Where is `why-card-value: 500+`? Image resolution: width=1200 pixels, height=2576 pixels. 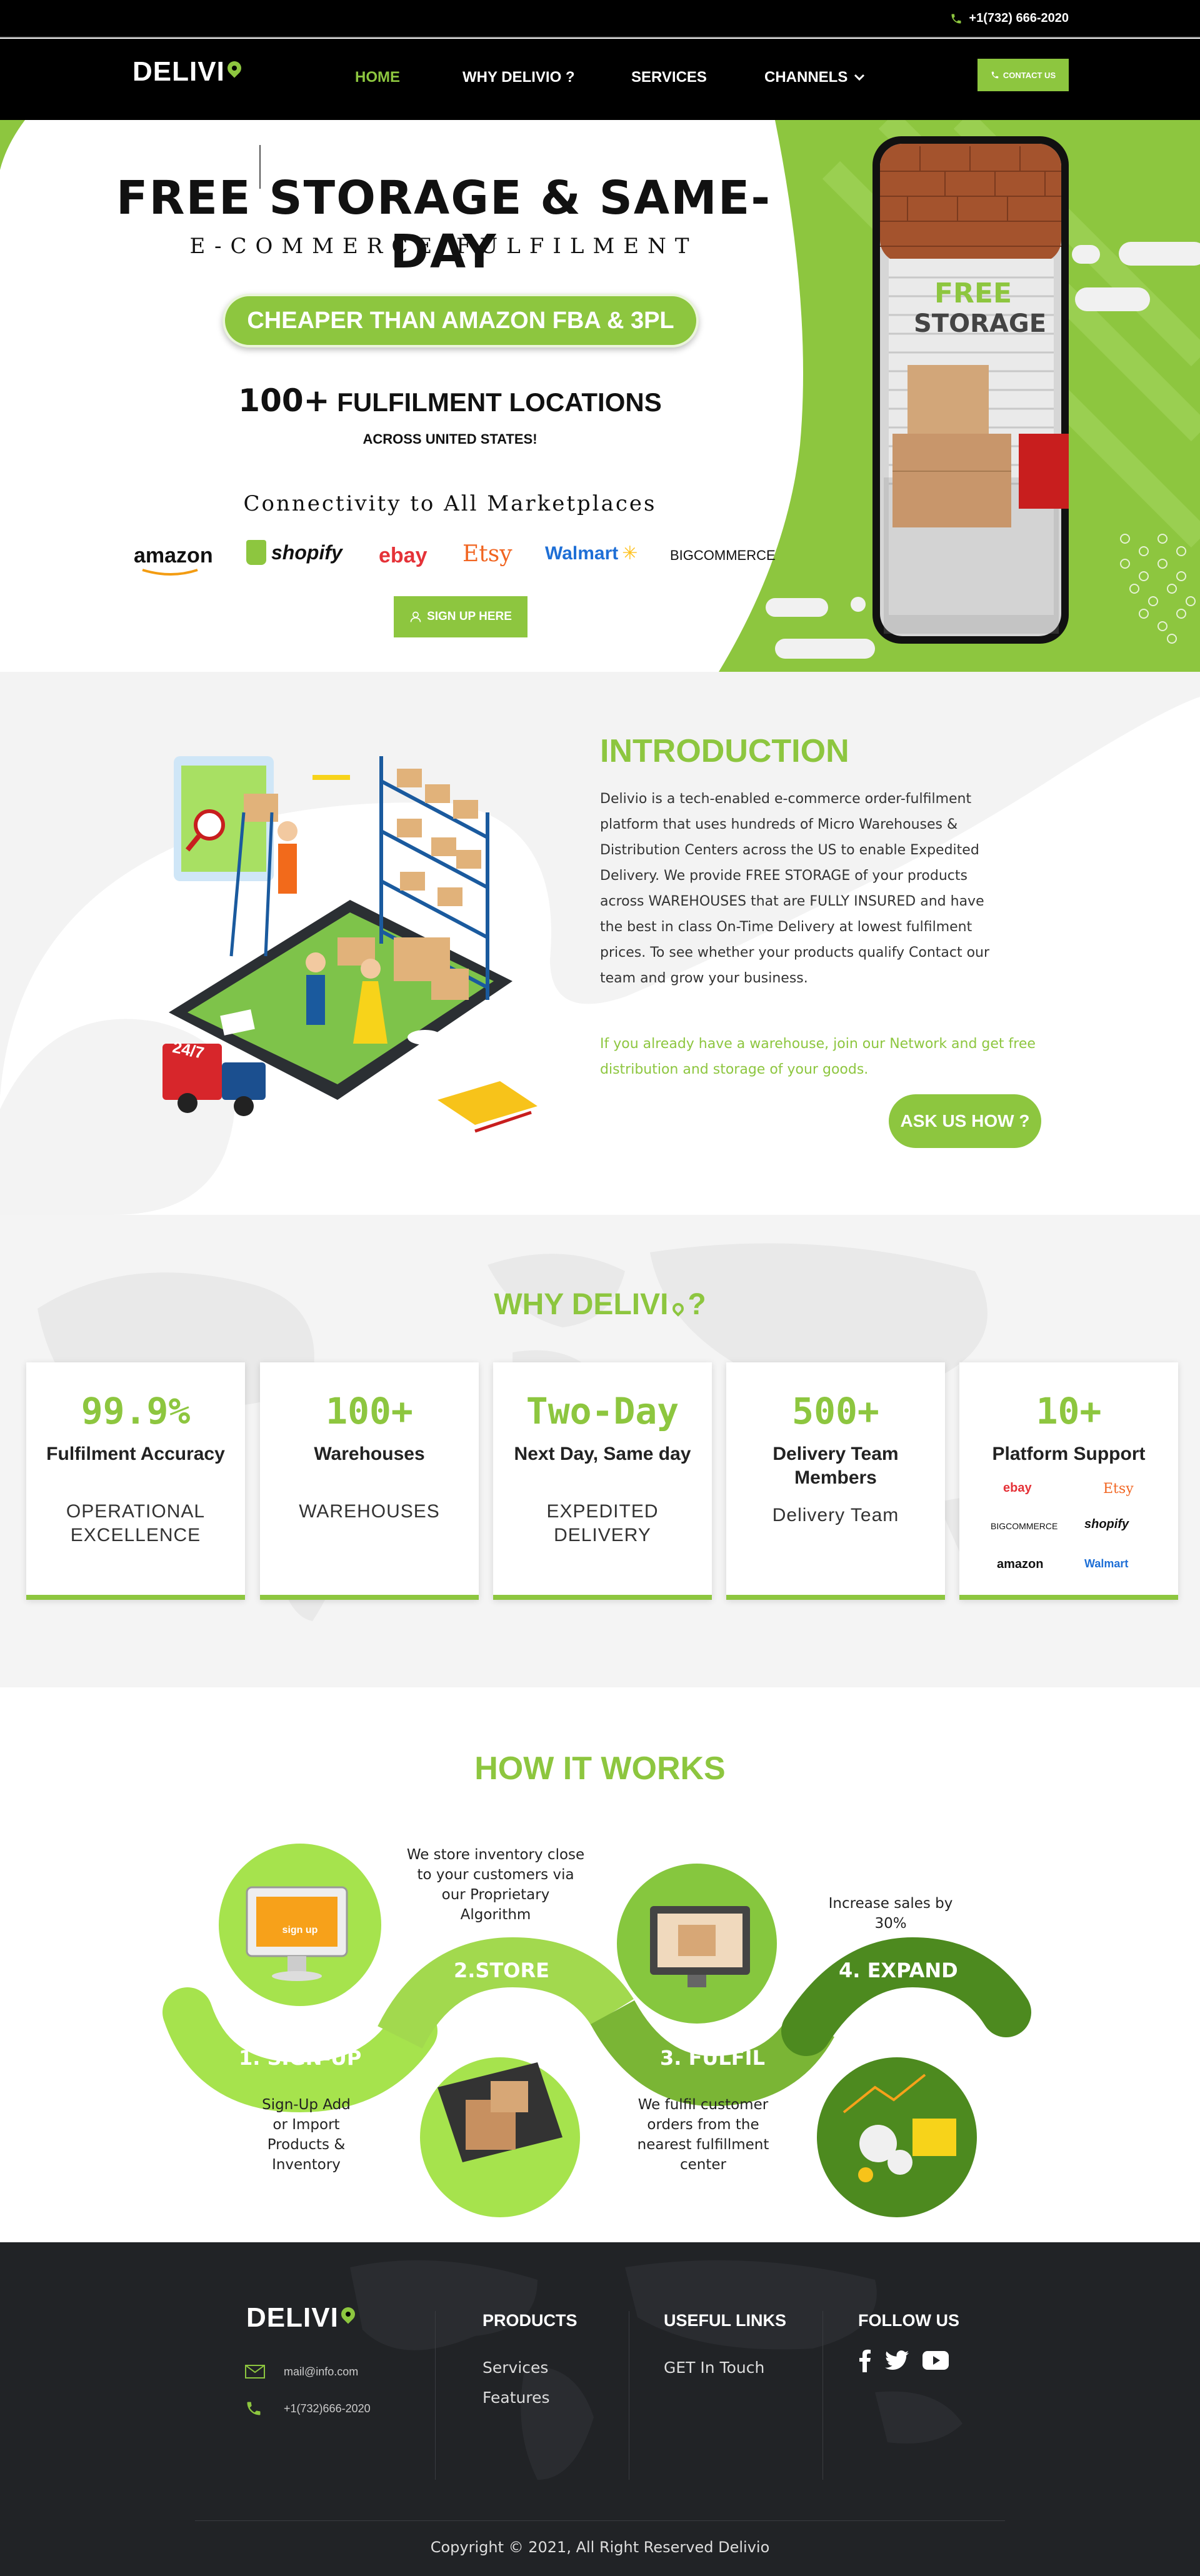 why-card-value: 500+ is located at coordinates (836, 1411).